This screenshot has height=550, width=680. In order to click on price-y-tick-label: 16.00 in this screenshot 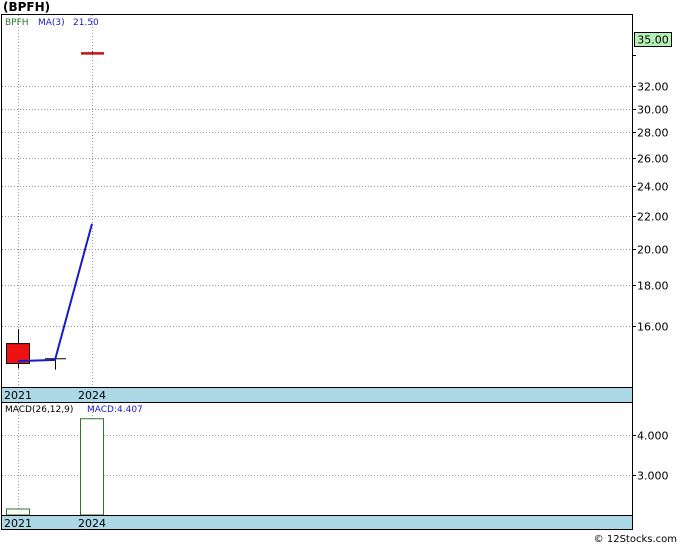, I will do `click(653, 327)`.